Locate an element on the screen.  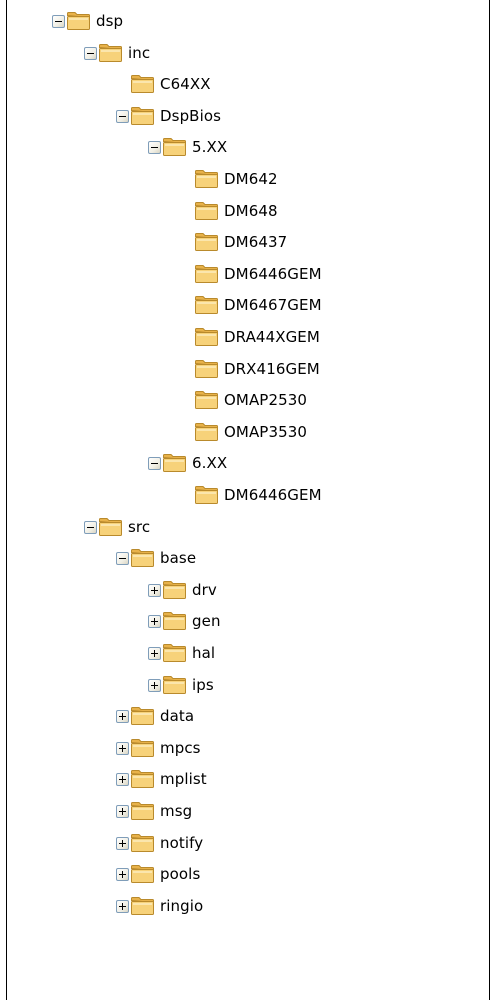
tree-node: DM648 is located at coordinates (240, 211).